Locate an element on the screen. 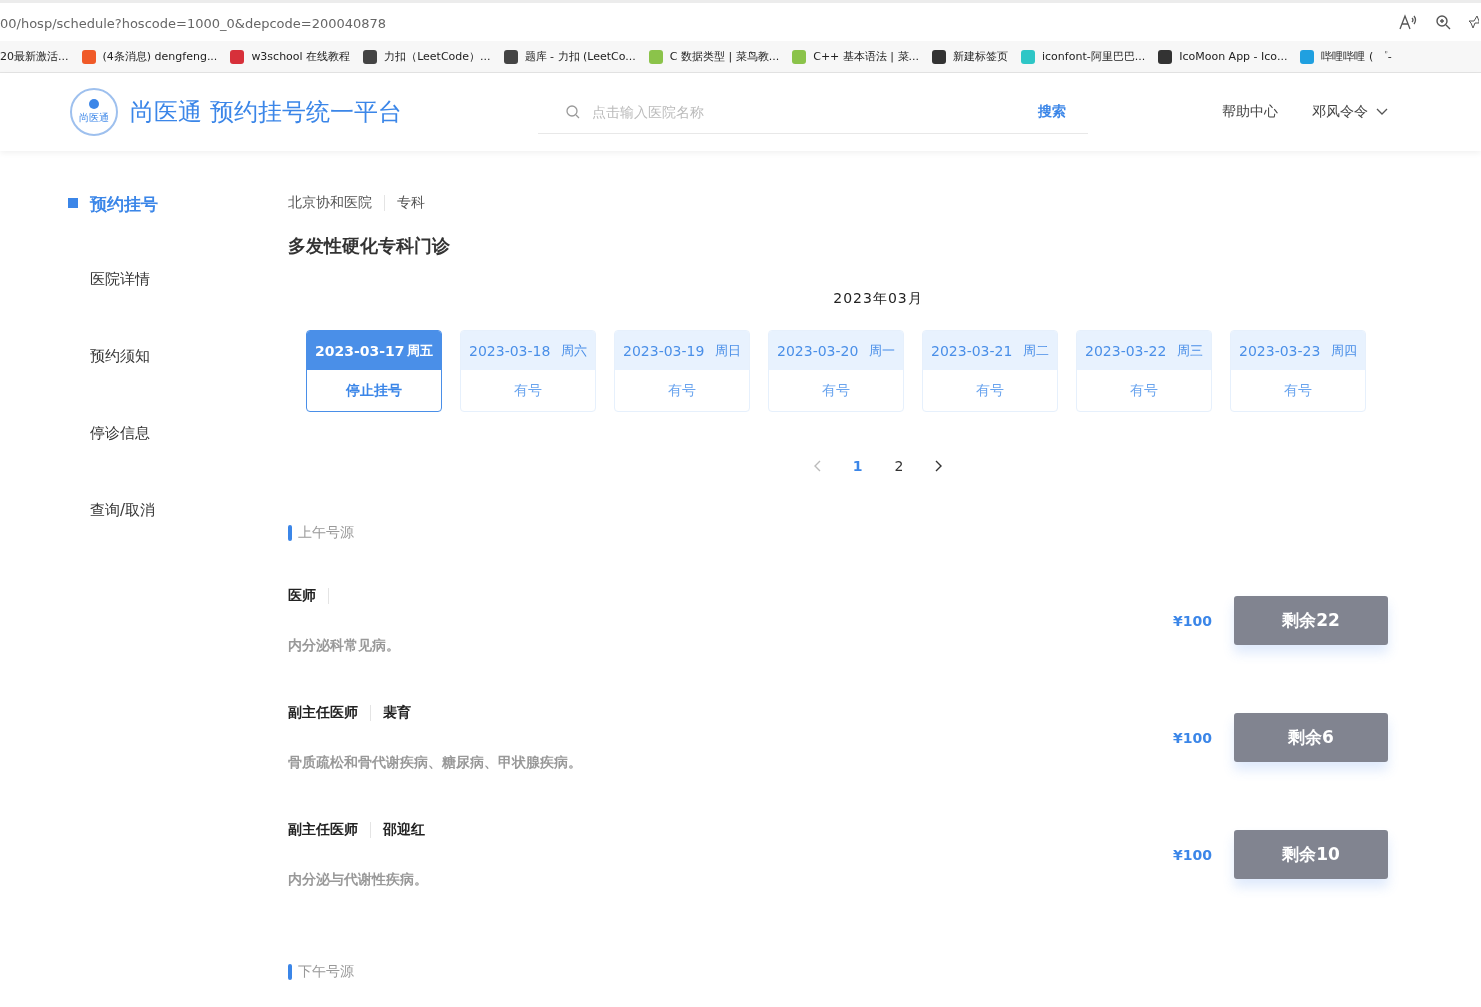  logo-badge: 尚医通 is located at coordinates (94, 112).